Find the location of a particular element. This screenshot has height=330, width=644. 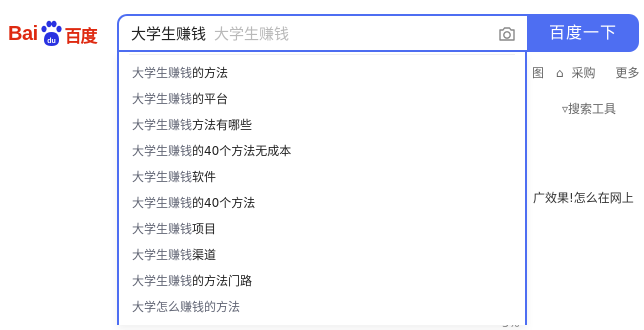

suggestion-rest: 软件 is located at coordinates (204, 177).